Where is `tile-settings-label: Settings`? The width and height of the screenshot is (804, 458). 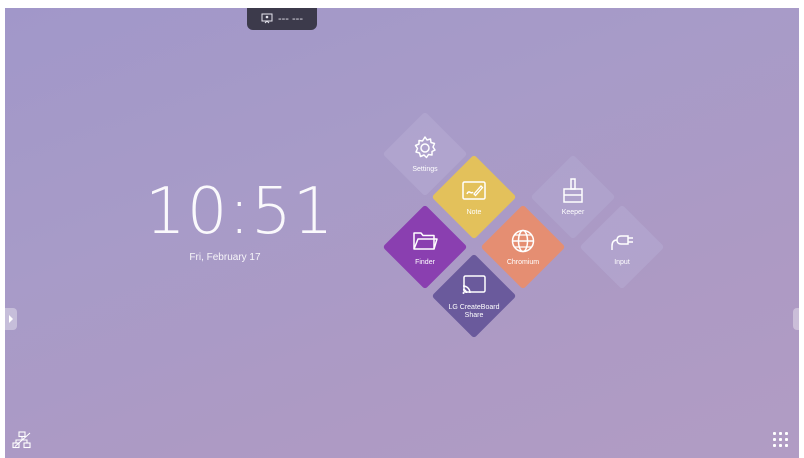
tile-settings-label: Settings is located at coordinates (425, 169).